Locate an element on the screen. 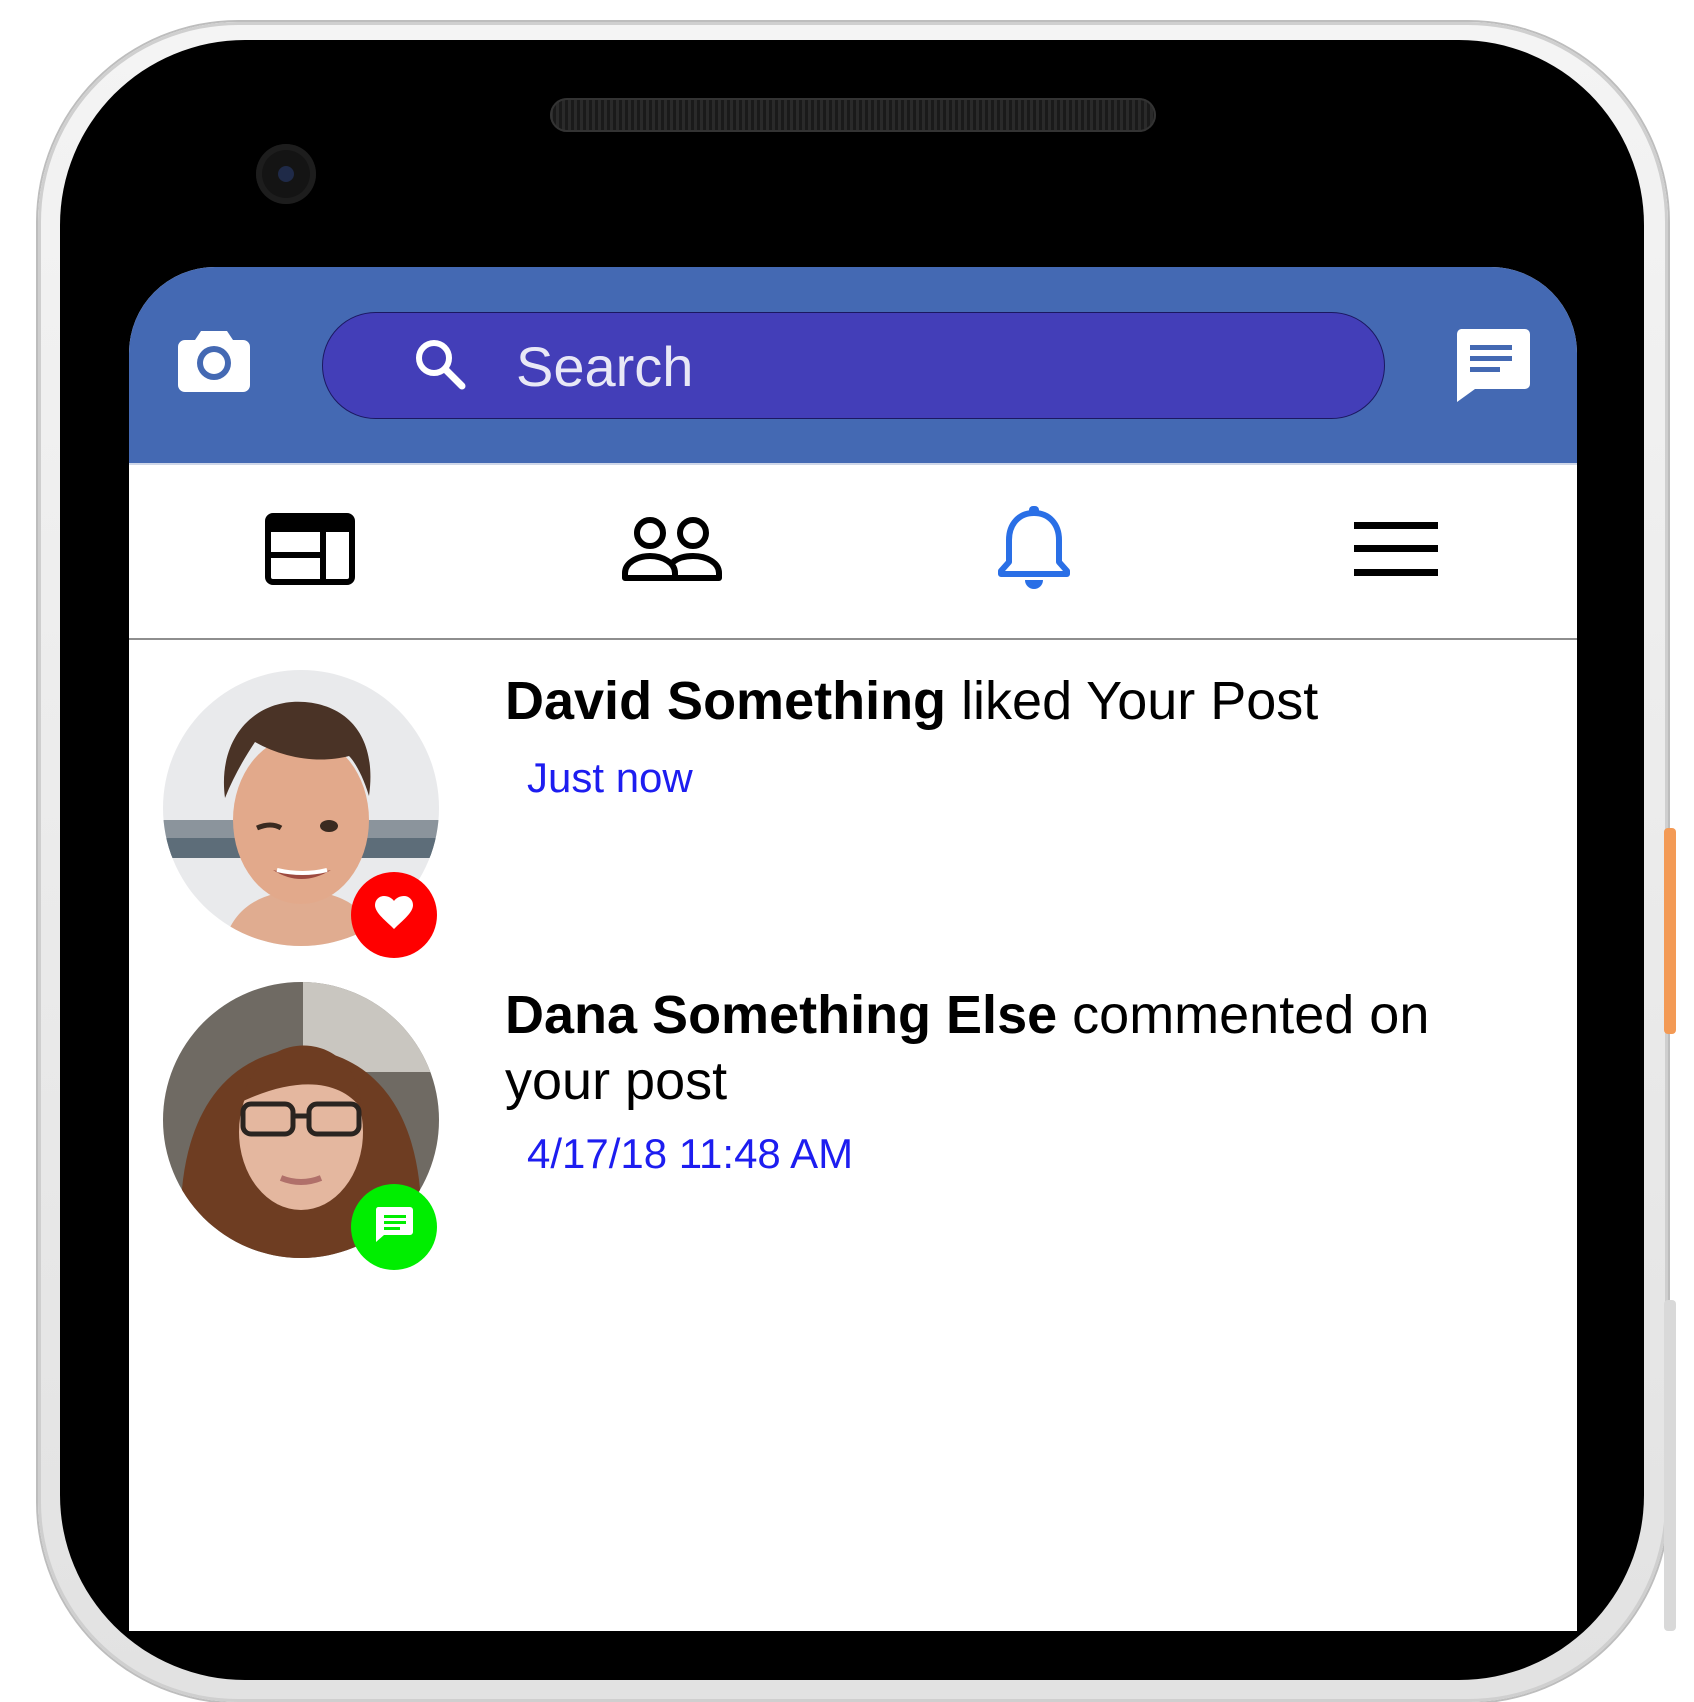 Image resolution: width=1694 pixels, height=1702 pixels. comment-icon is located at coordinates (394, 1227).